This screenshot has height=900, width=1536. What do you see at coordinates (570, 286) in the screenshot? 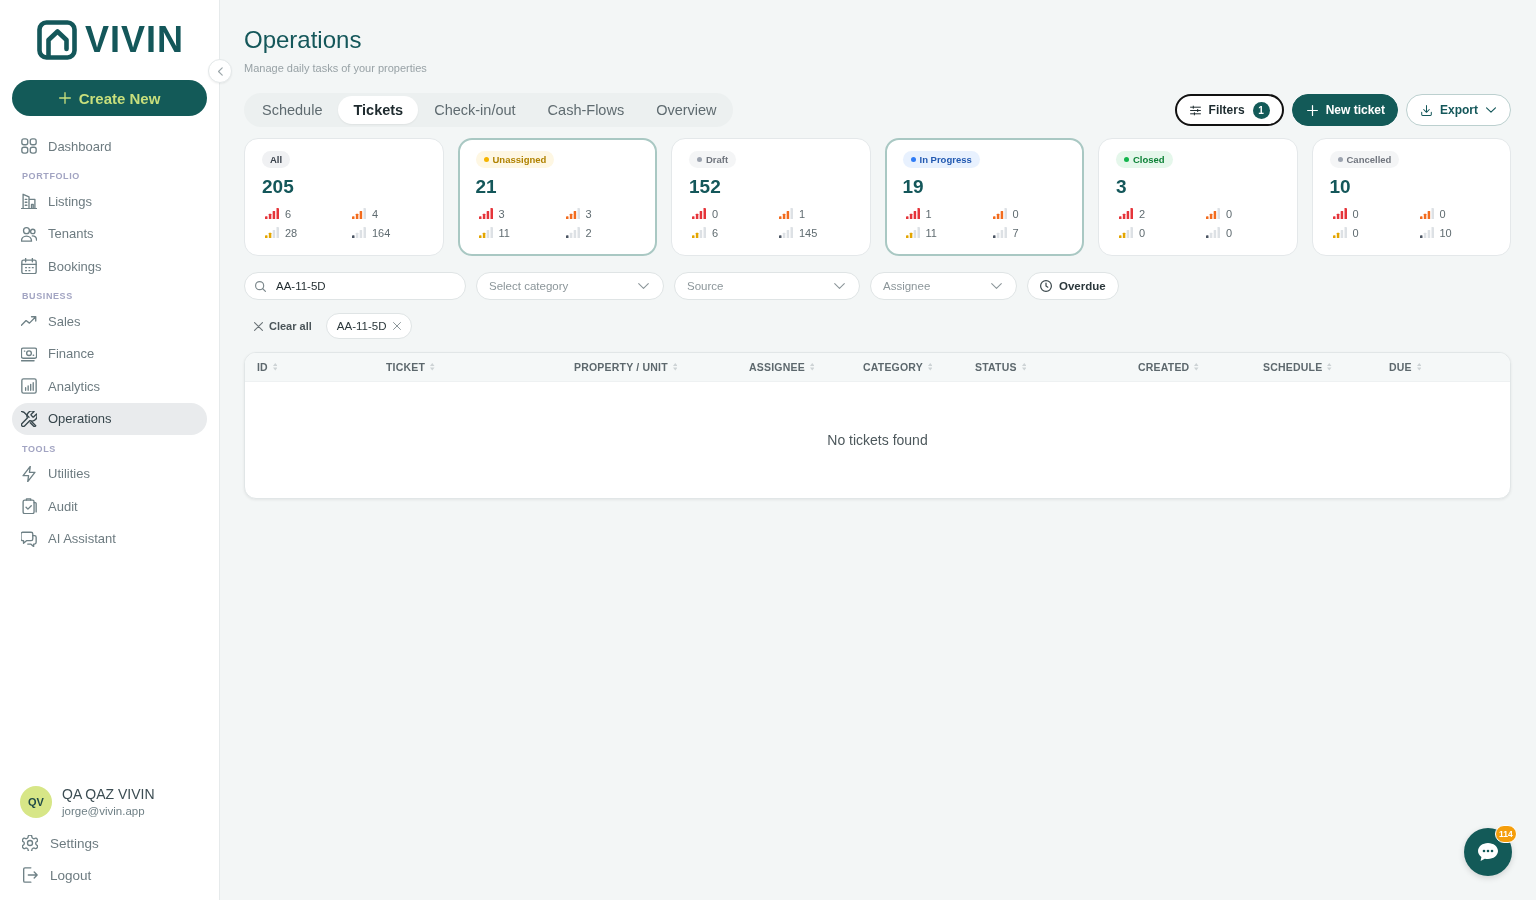
I see `dropdown-field: Select category` at bounding box center [570, 286].